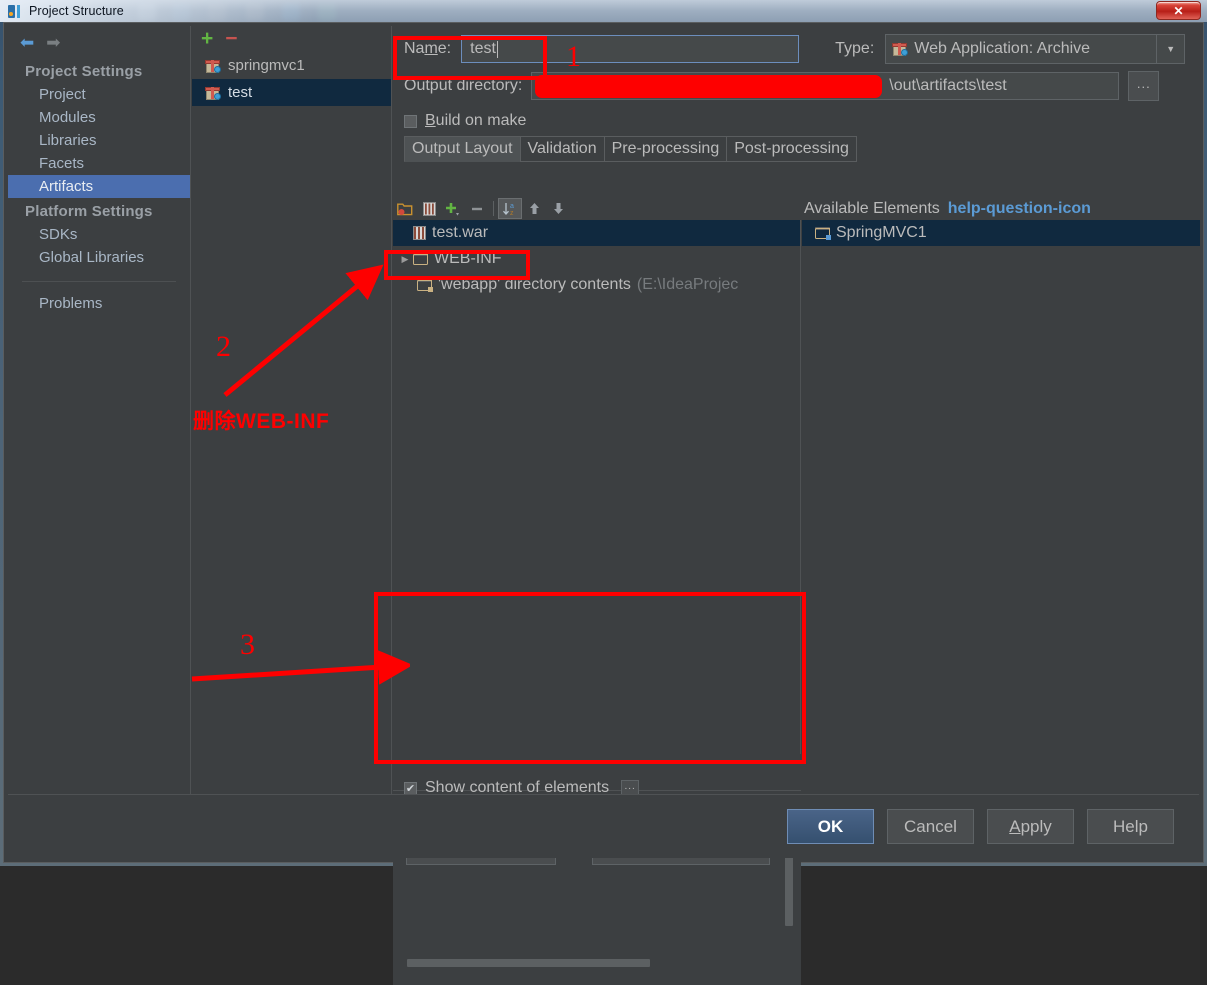  What do you see at coordinates (27, 42) in the screenshot?
I see `arrow-left-icon: ⬅` at bounding box center [27, 42].